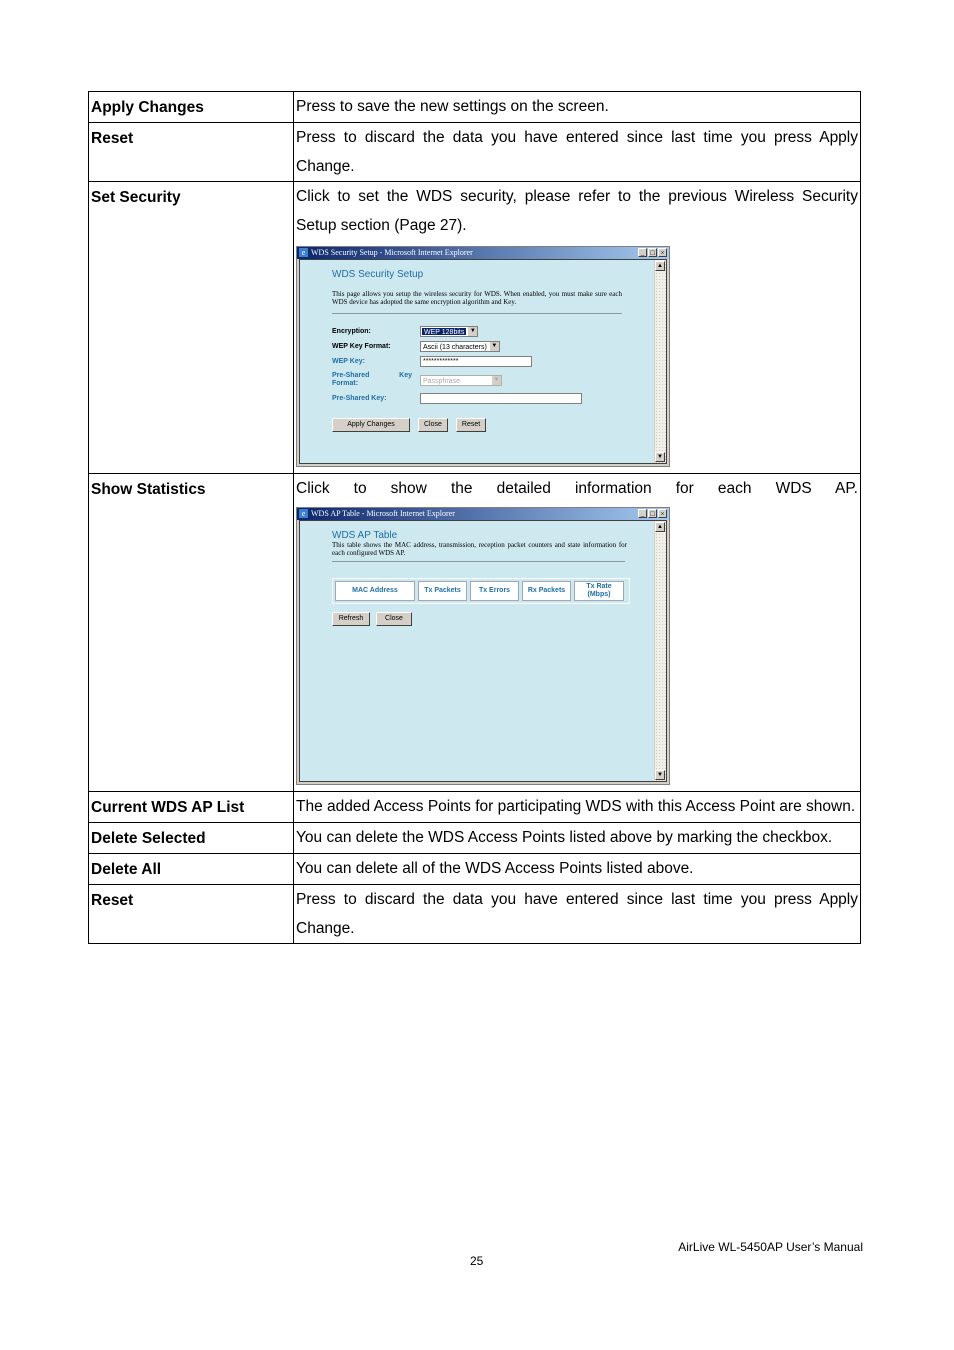  Describe the element at coordinates (372, 379) in the screenshot. I see `psk-format-label: Pre-Shared Key Format:` at that location.